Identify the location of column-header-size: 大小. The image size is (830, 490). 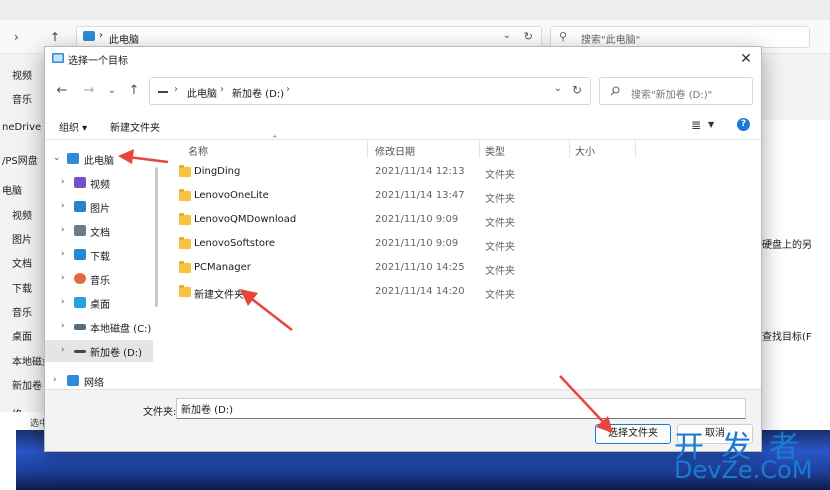
(585, 150).